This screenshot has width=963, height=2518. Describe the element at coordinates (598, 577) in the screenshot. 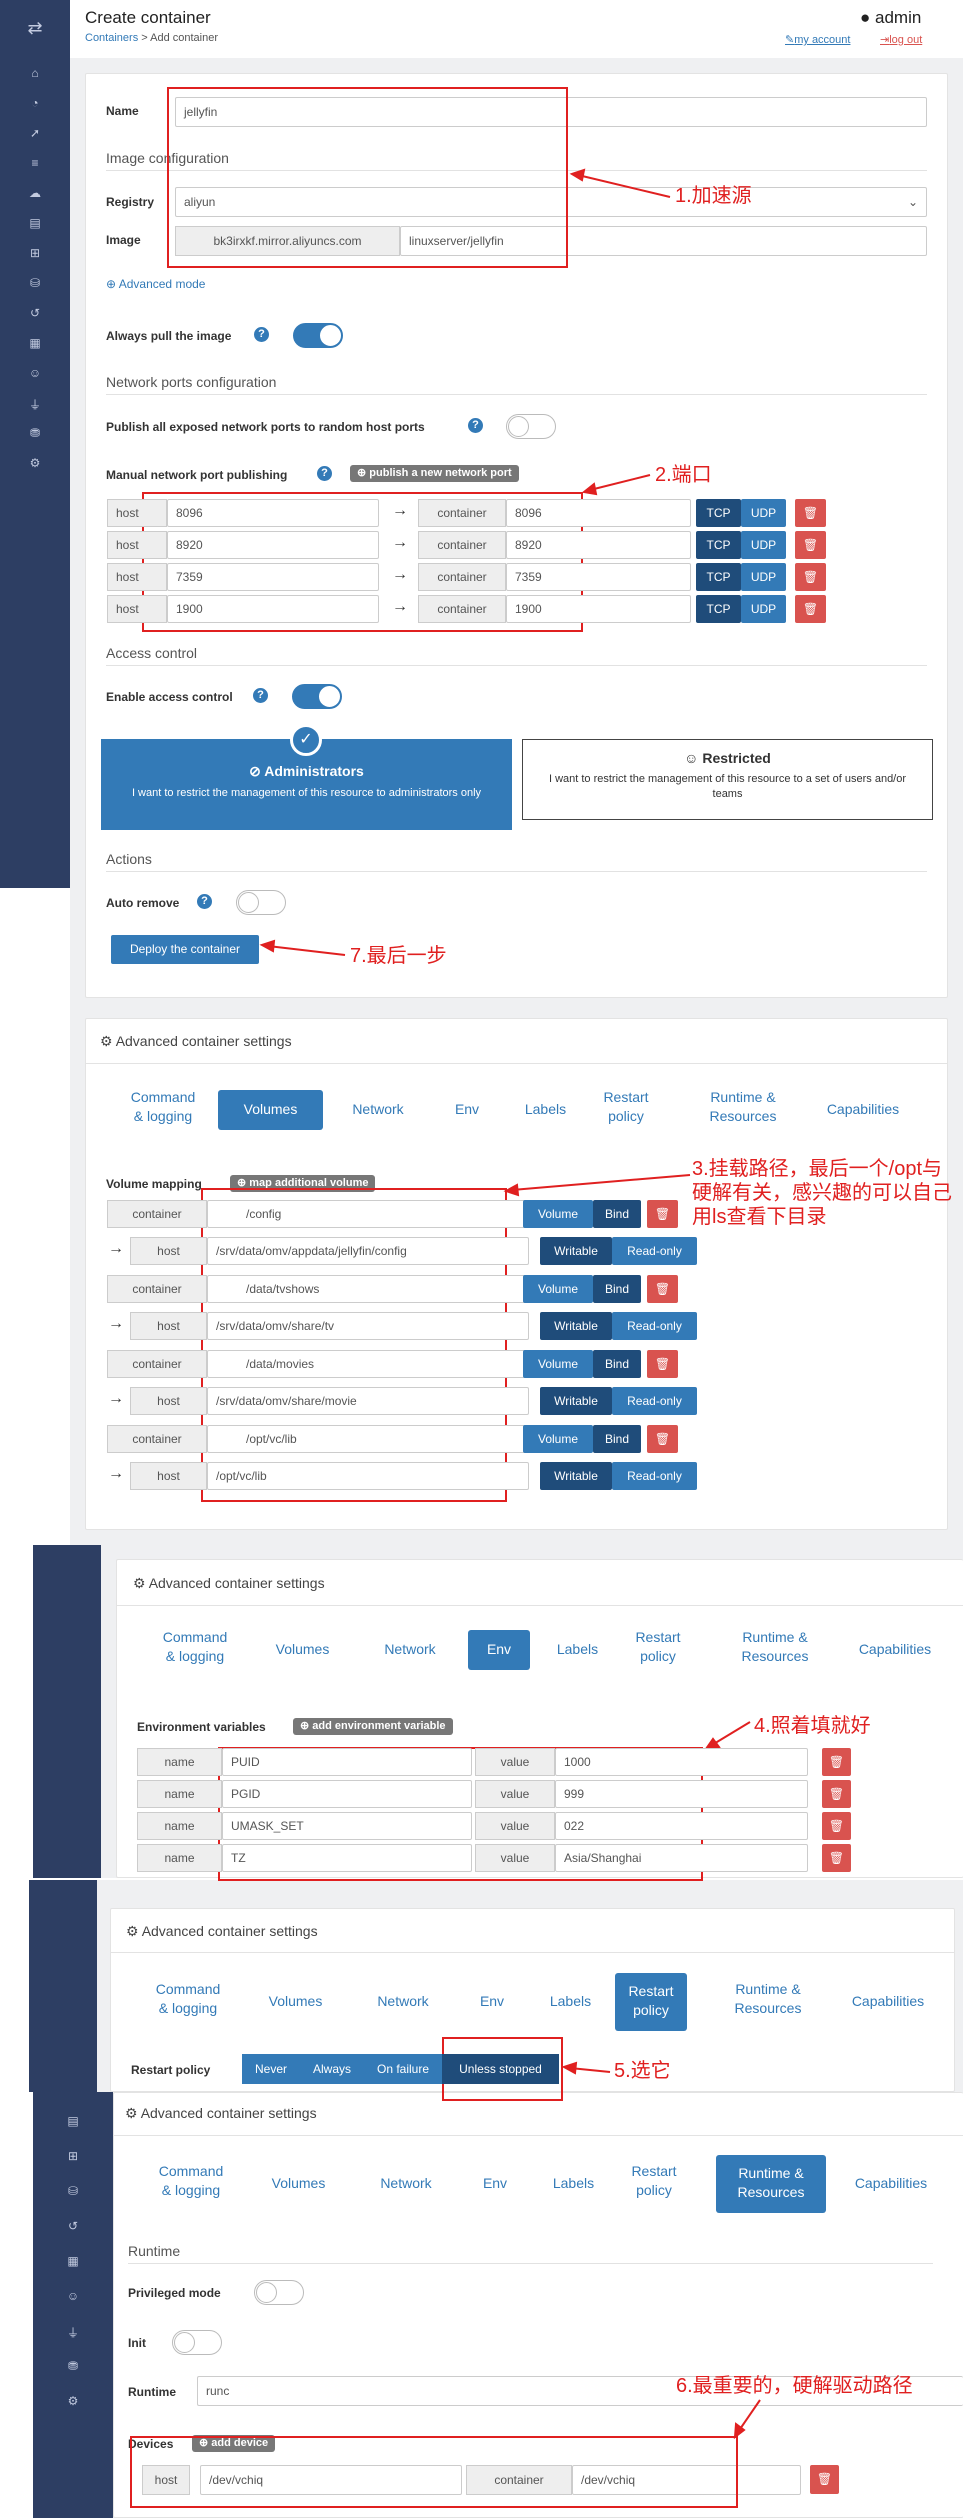

I see `container-port-input: 7359` at that location.